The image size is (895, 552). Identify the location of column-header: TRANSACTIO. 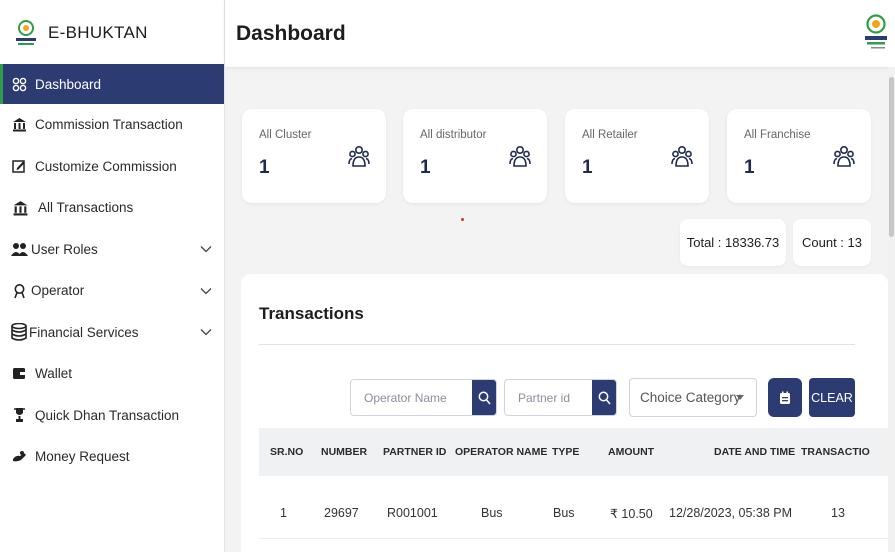
(844, 452).